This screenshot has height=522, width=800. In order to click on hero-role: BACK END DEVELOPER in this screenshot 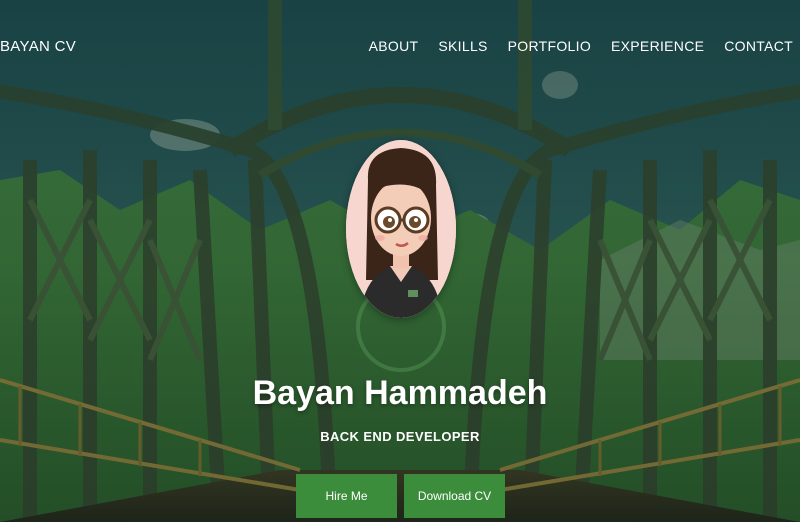, I will do `click(400, 436)`.